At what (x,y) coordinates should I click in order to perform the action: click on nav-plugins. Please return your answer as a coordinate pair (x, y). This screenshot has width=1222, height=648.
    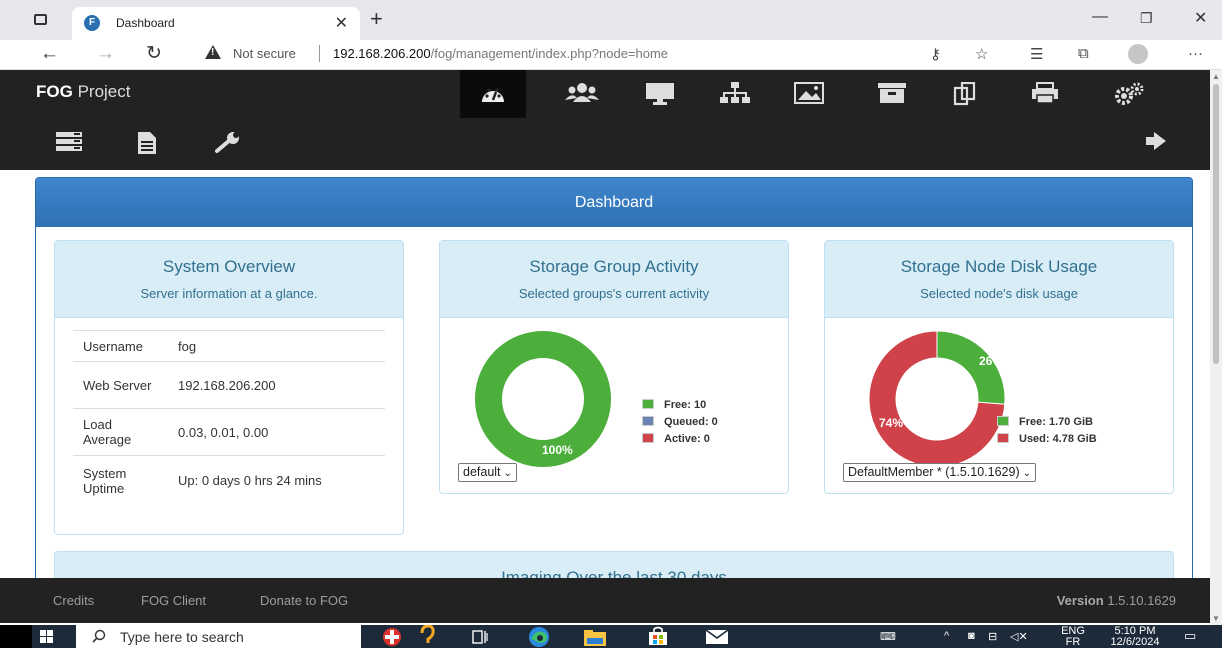
    Looking at the image, I should click on (227, 144).